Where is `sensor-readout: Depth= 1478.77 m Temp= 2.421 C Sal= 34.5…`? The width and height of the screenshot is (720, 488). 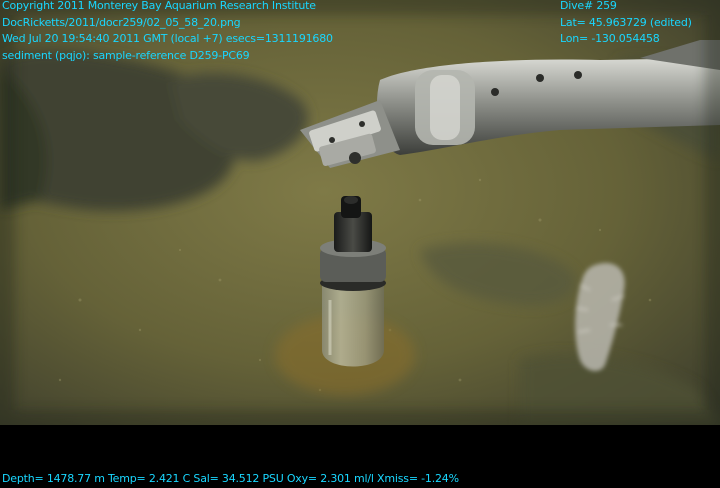 sensor-readout: Depth= 1478.77 m Temp= 2.421 C Sal= 34.5… is located at coordinates (230, 478).